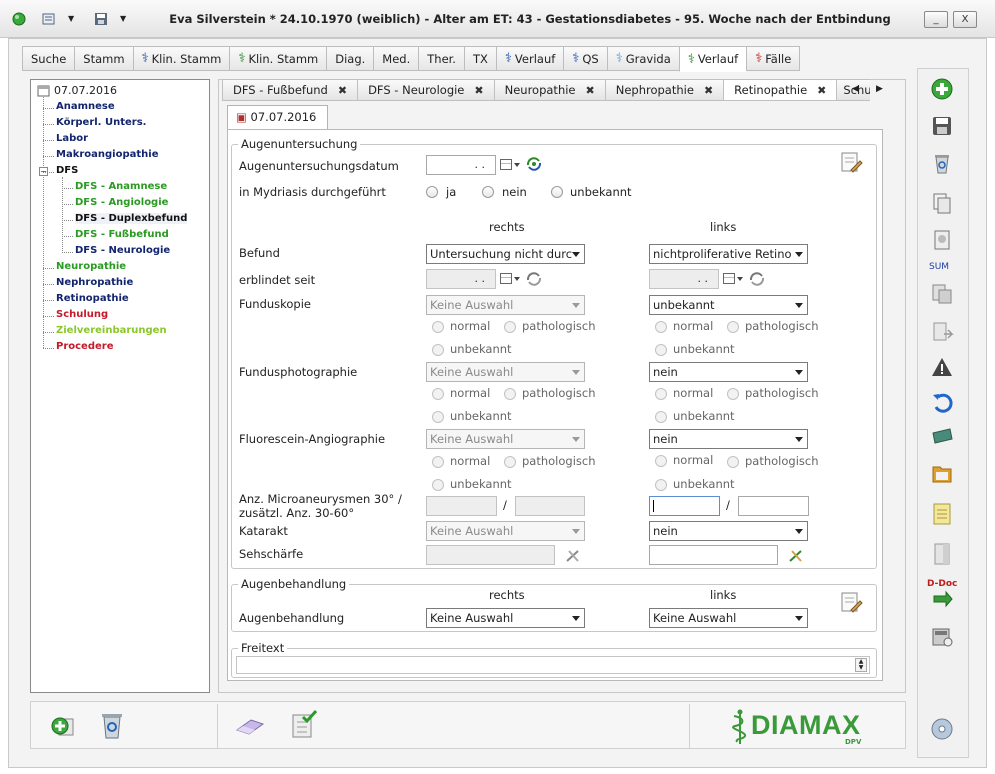 Image resolution: width=995 pixels, height=774 pixels. What do you see at coordinates (112, 725) in the screenshot?
I see `trash-icon` at bounding box center [112, 725].